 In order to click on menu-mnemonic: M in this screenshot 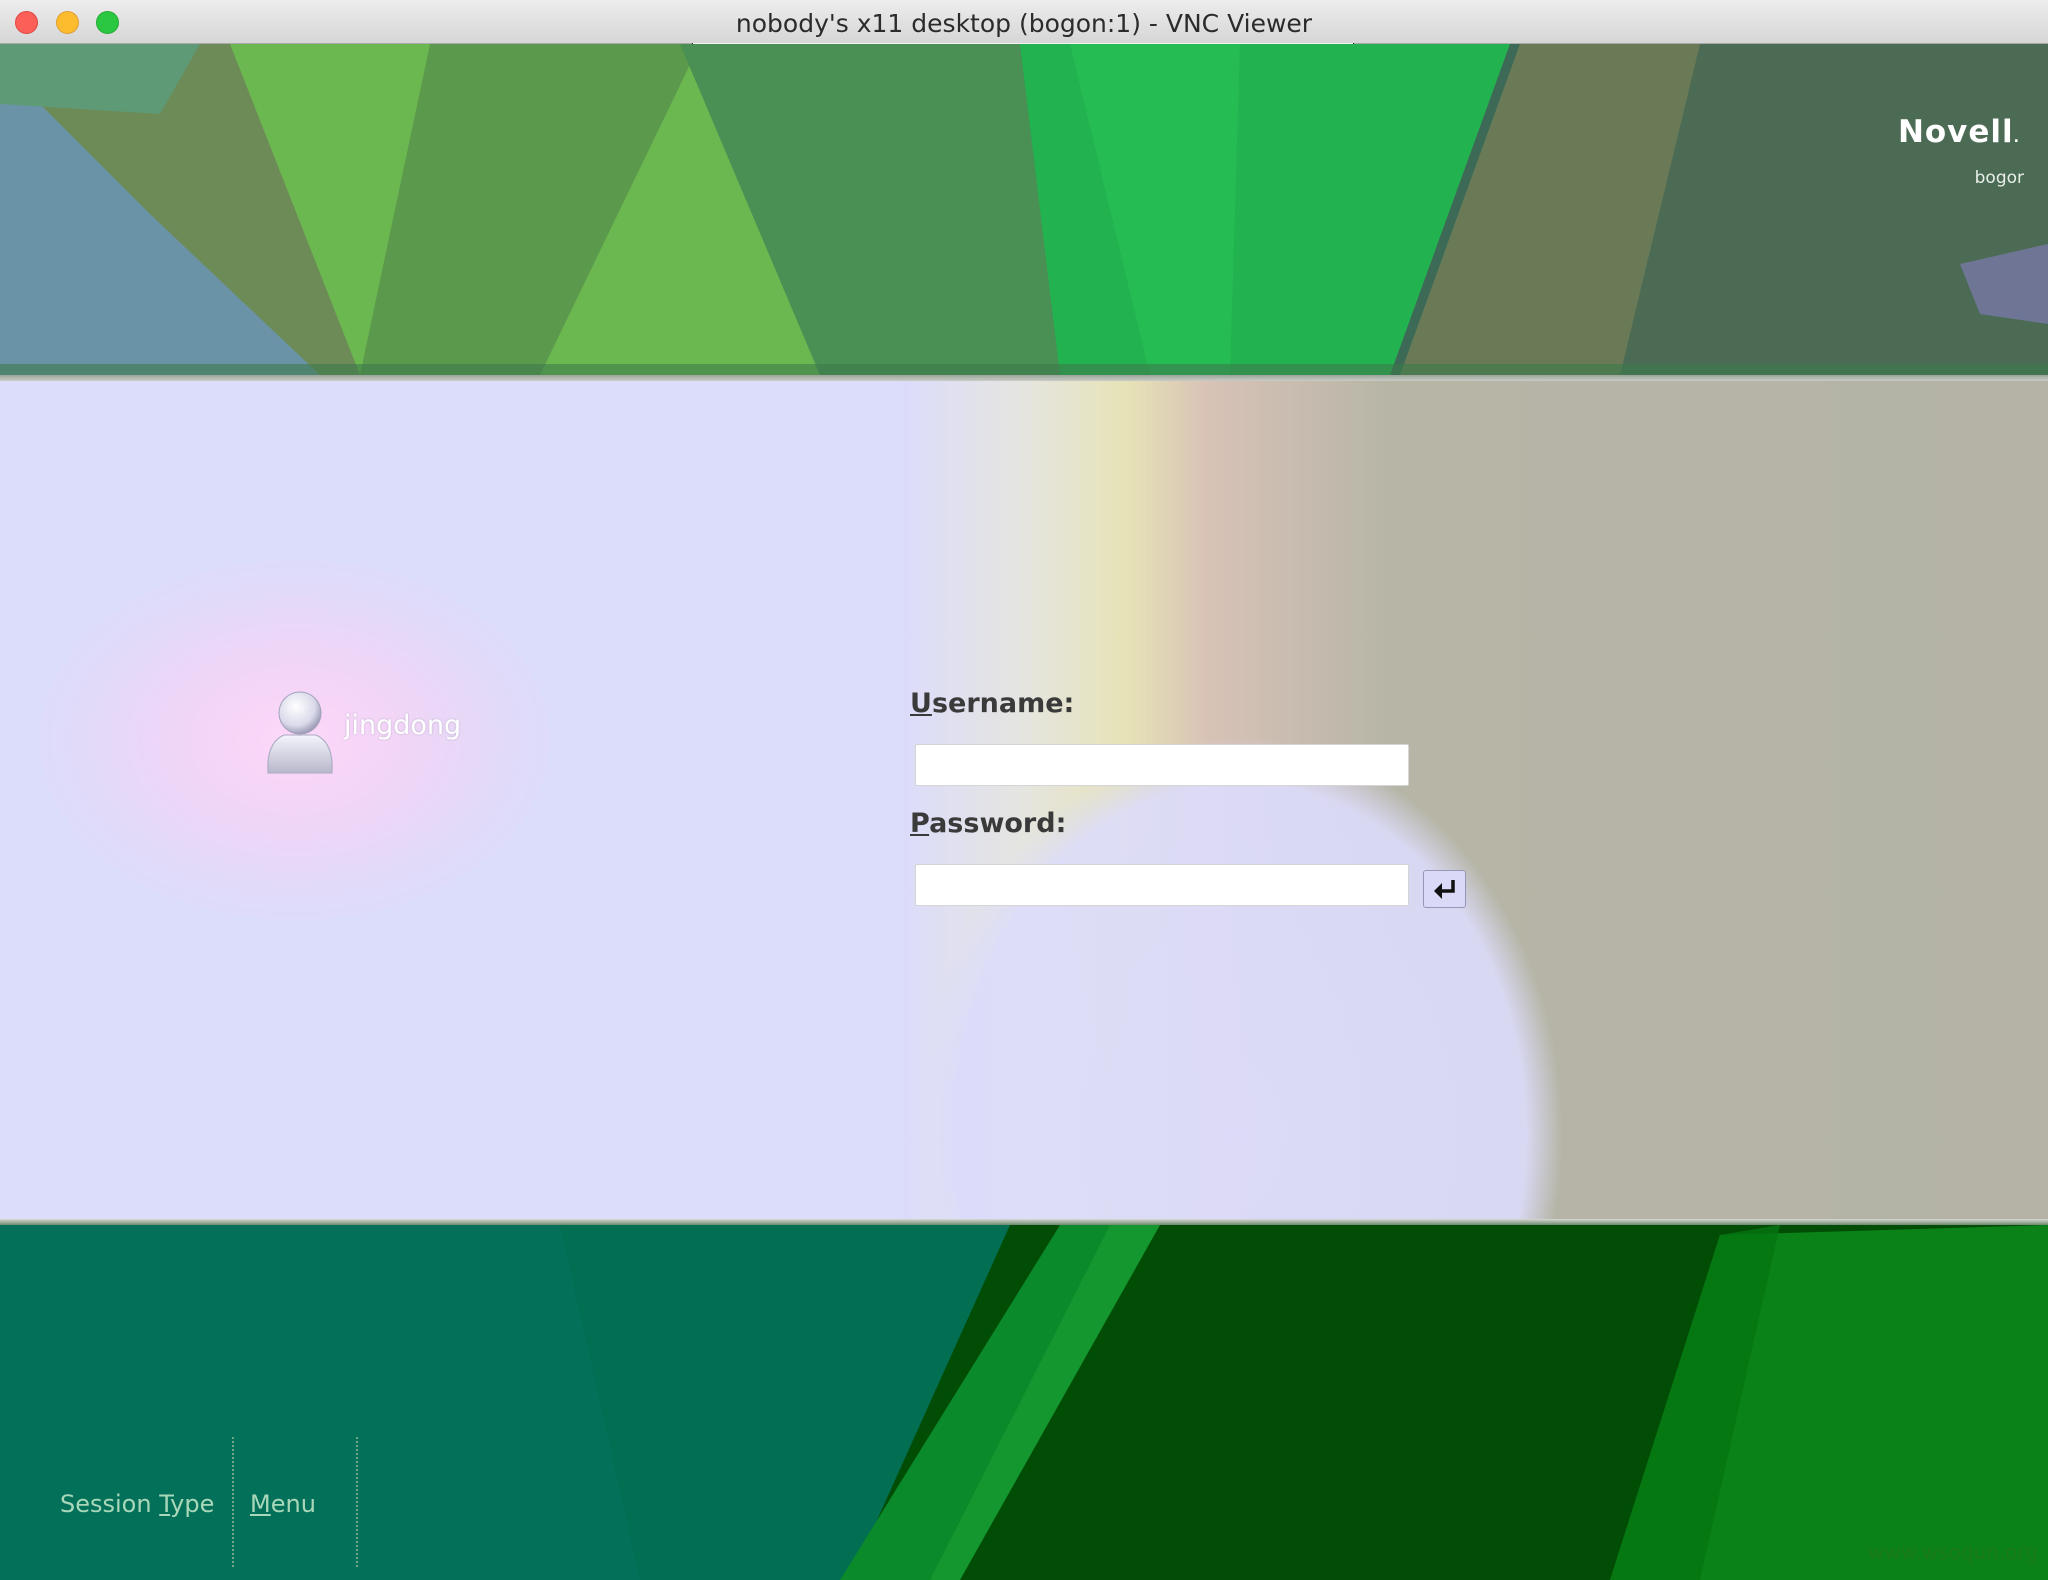, I will do `click(260, 1504)`.